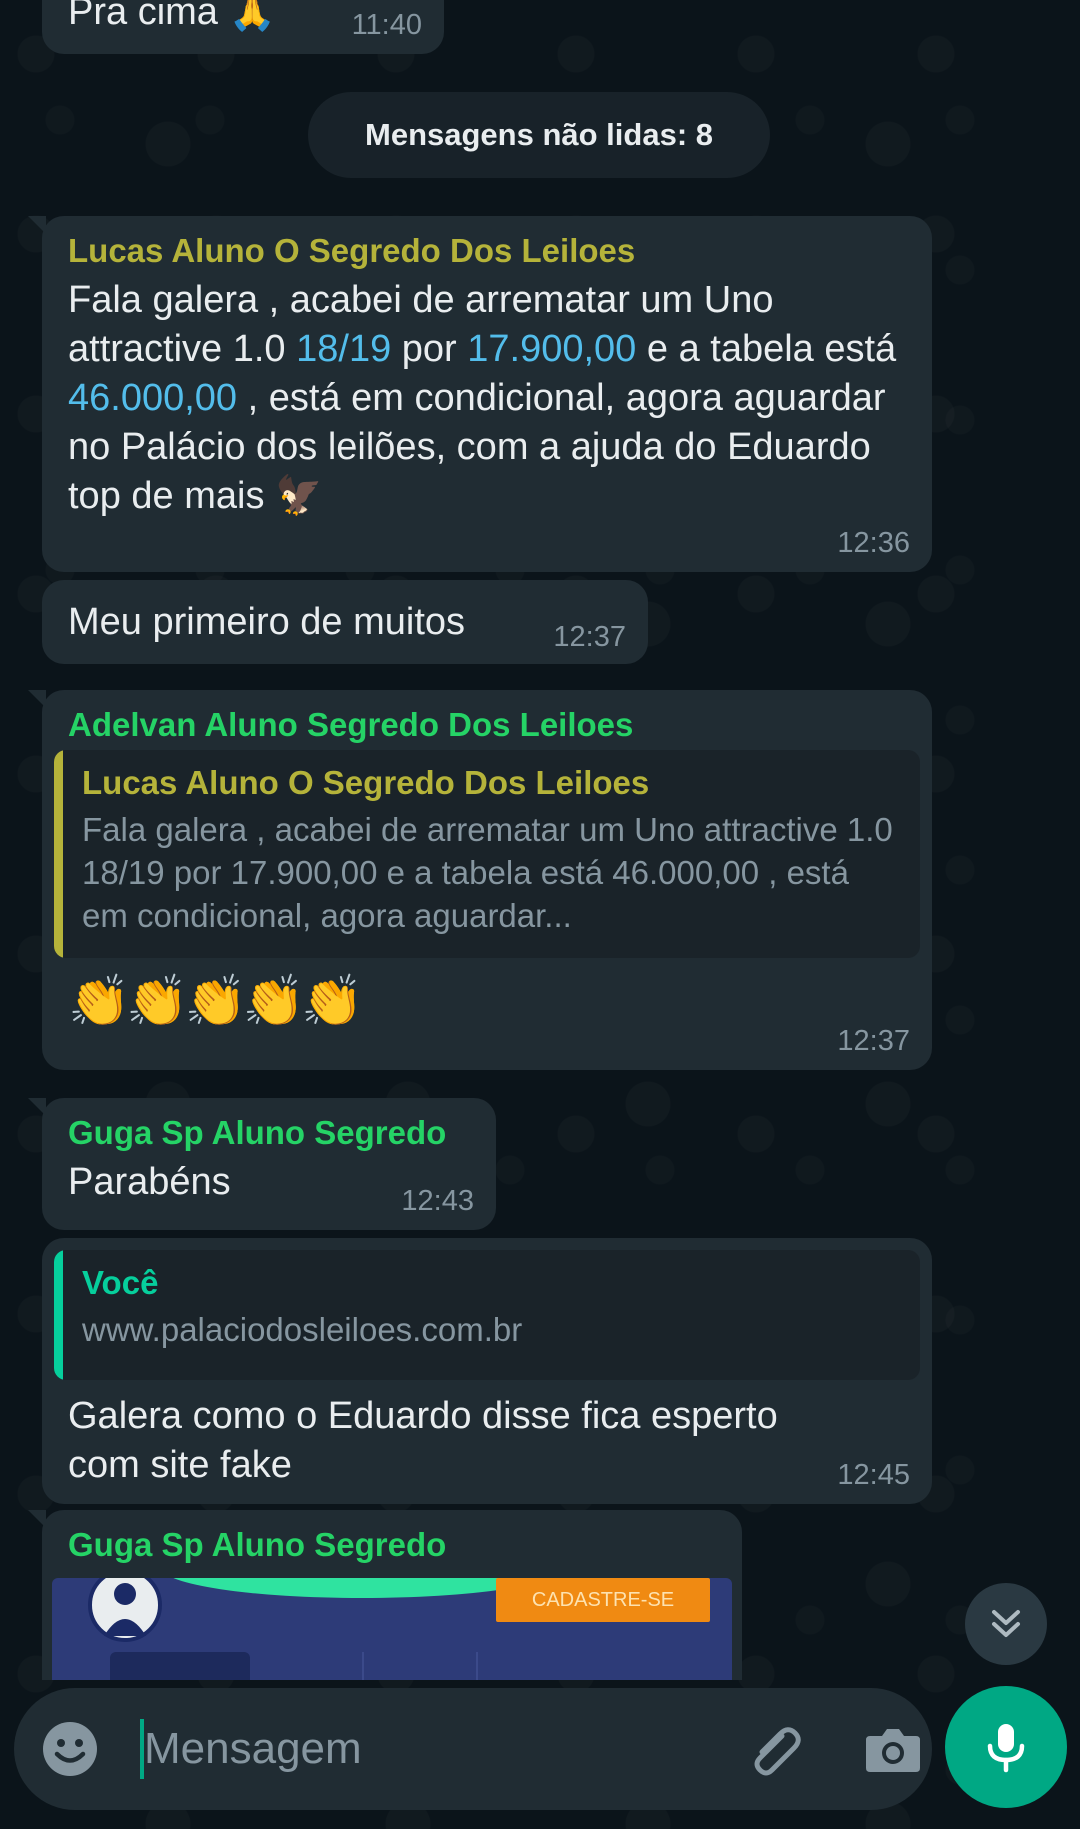  What do you see at coordinates (70, 1749) in the screenshot?
I see `emoji-icon` at bounding box center [70, 1749].